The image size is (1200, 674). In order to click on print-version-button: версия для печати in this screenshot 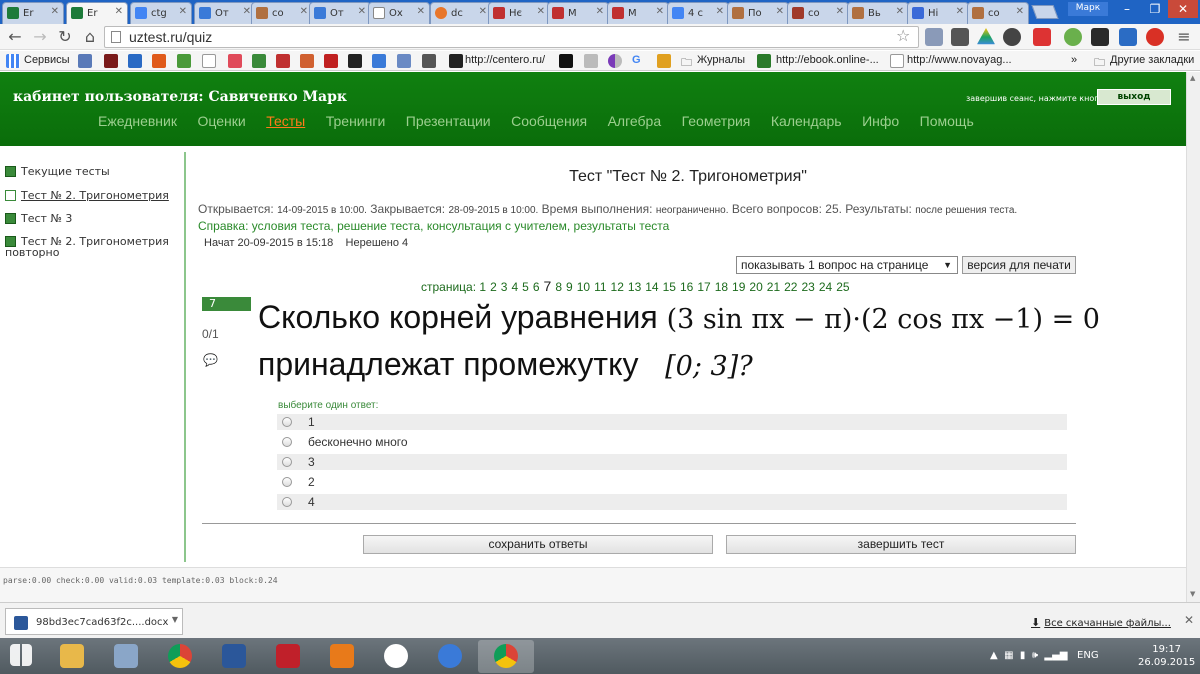, I will do `click(1019, 265)`.